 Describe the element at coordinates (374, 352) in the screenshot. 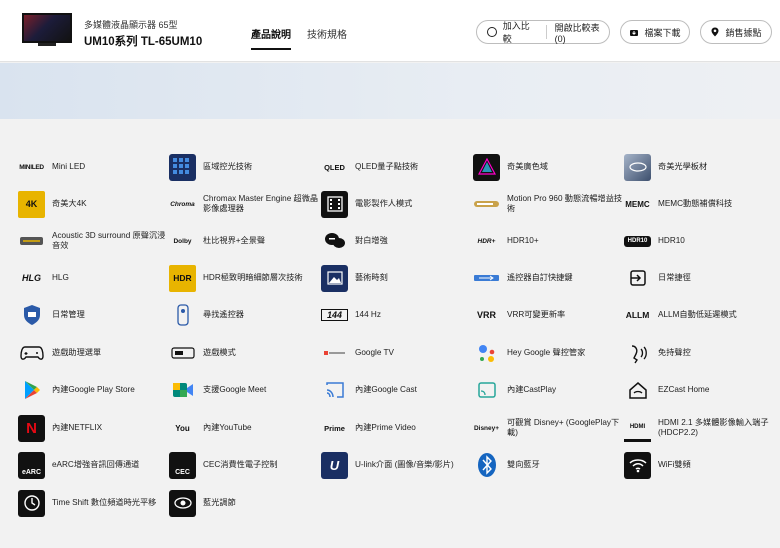

I see `feature-label: Google TV` at that location.